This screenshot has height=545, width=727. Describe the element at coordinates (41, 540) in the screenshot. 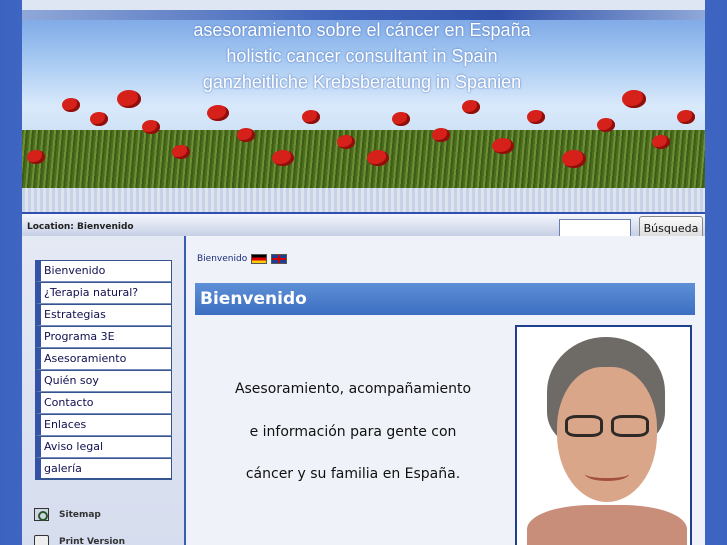

I see `printer-icon` at that location.